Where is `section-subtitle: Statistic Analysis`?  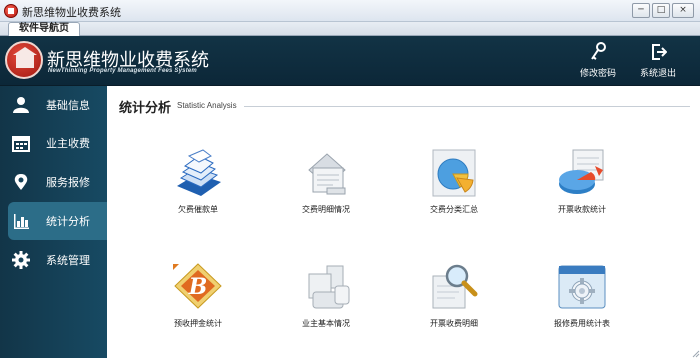
section-subtitle: Statistic Analysis is located at coordinates (207, 105).